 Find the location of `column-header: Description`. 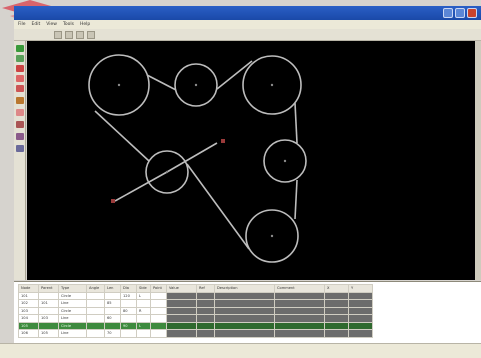

column-header: Description is located at coordinates (244, 288).